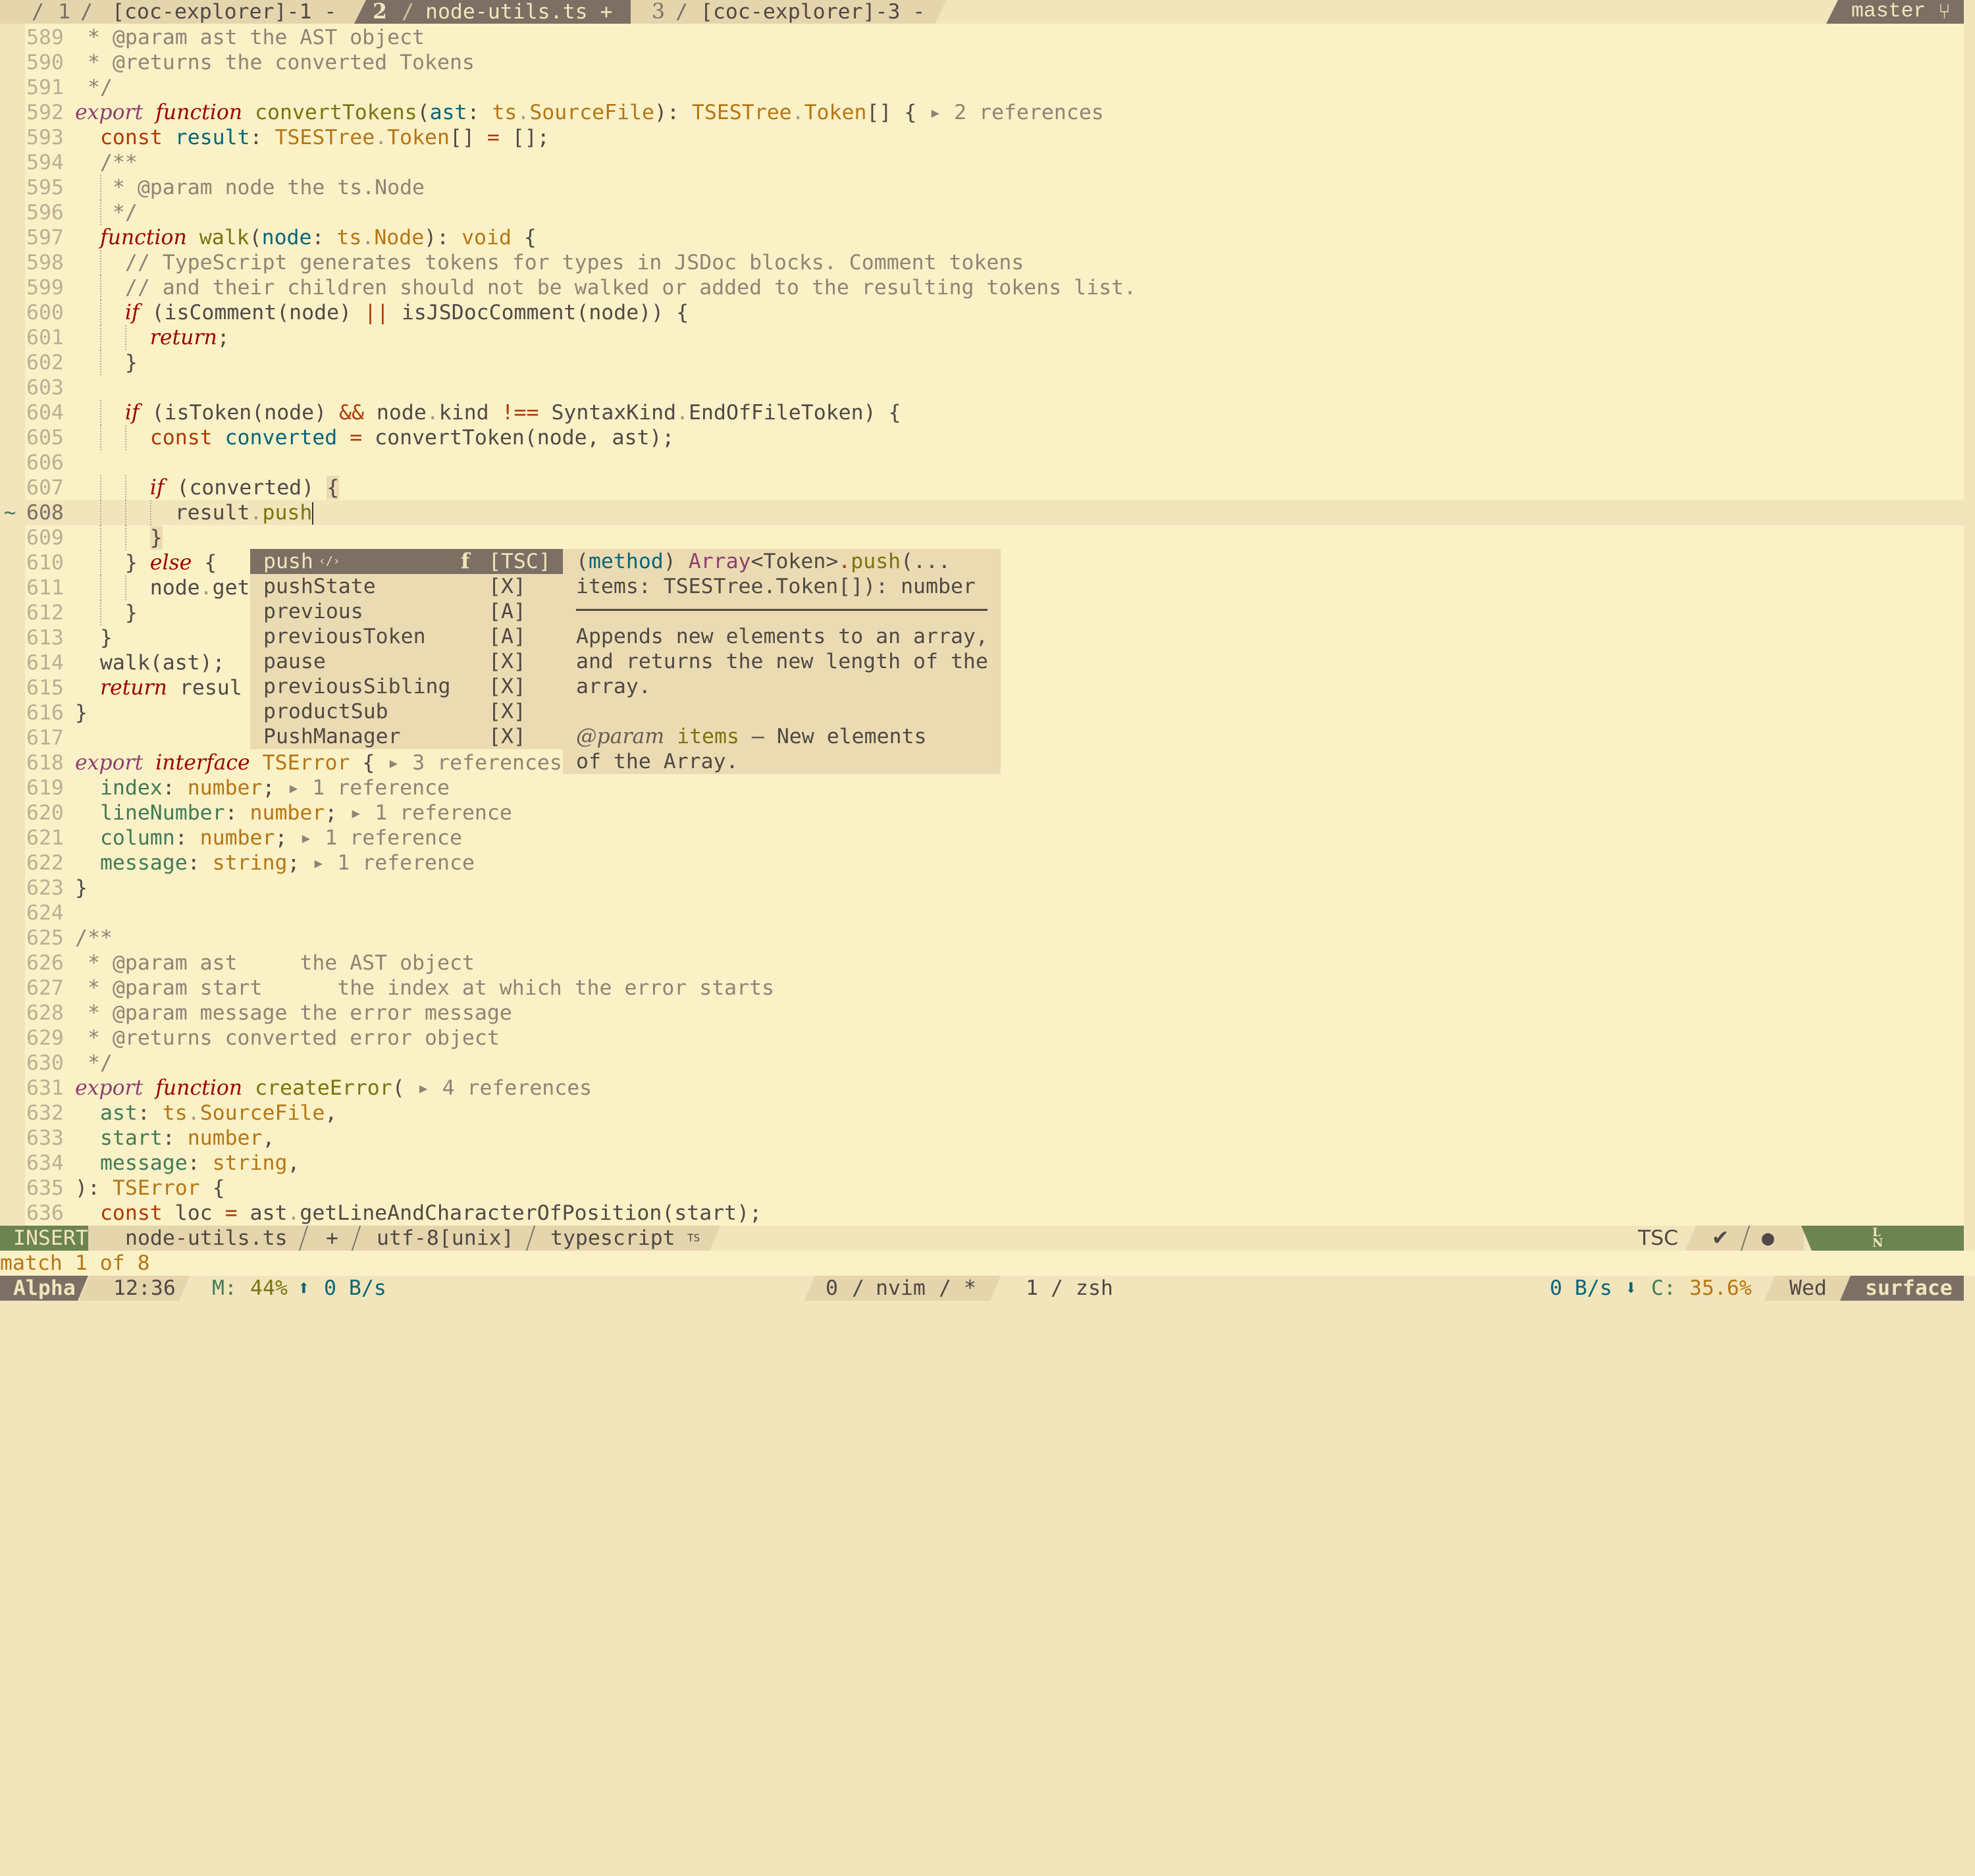 The height and width of the screenshot is (1876, 1975). Describe the element at coordinates (995, 837) in the screenshot. I see `code-line: 621 column: number; ▸ 1 reference` at that location.